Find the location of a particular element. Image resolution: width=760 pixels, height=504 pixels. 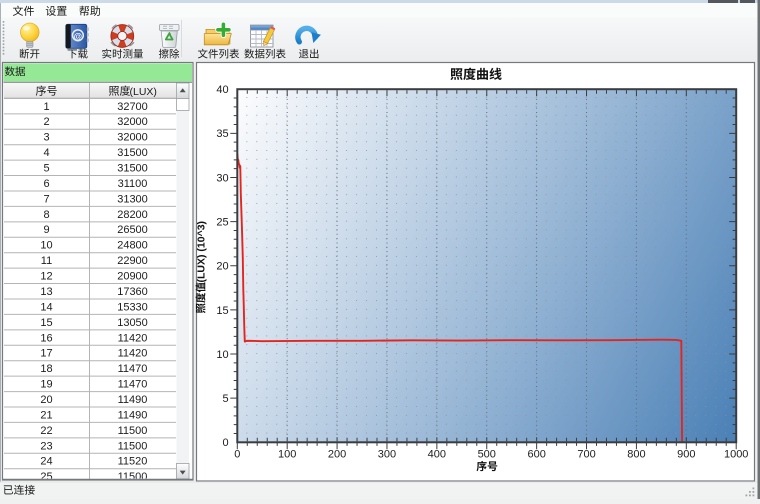

svg-text: 11 is located at coordinates (46, 261).